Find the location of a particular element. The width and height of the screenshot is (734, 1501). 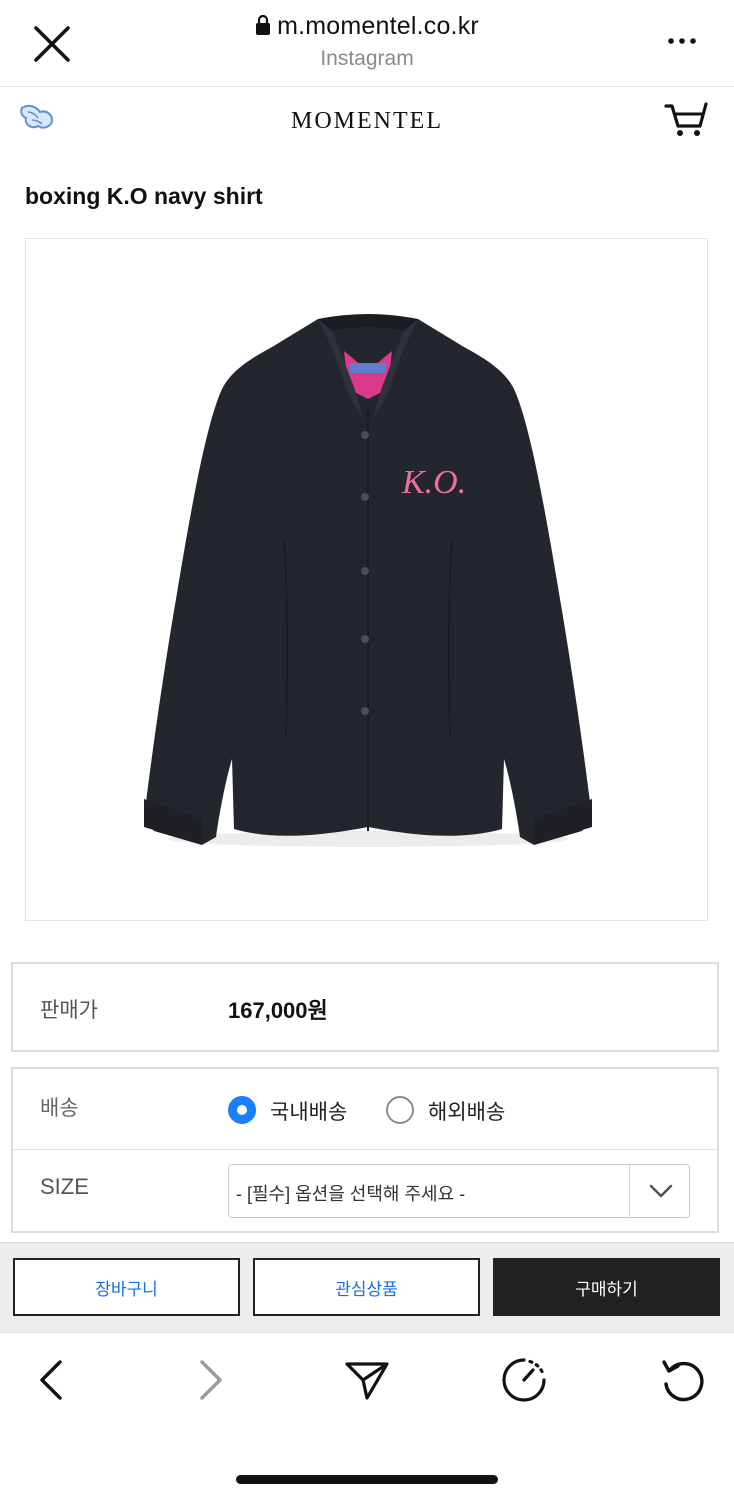

address-bar: m.momentel.co.kr Instagram is located at coordinates (367, 41).